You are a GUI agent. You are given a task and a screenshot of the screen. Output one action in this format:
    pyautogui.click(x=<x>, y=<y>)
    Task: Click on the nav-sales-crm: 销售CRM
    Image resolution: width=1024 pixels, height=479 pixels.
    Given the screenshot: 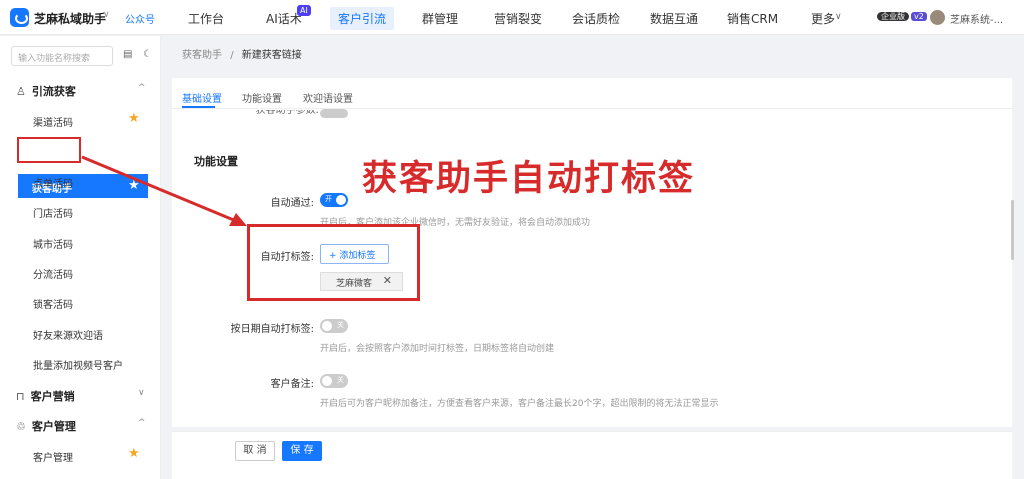 What is the action you would take?
    pyautogui.click(x=752, y=18)
    